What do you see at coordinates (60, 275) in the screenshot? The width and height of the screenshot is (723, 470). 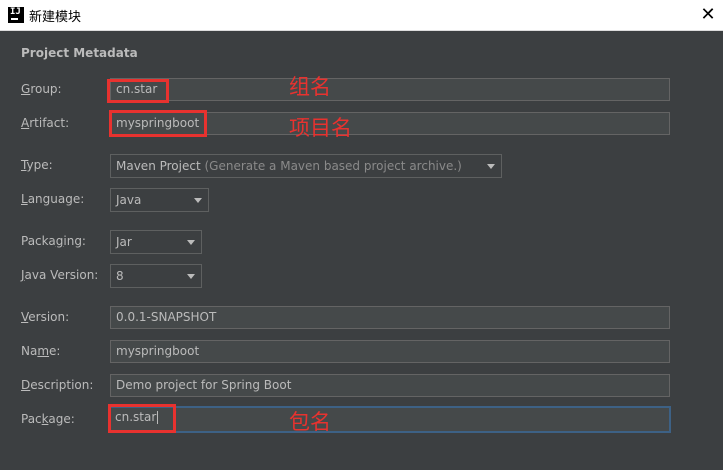 I see `java-version-label: Java Version:` at bounding box center [60, 275].